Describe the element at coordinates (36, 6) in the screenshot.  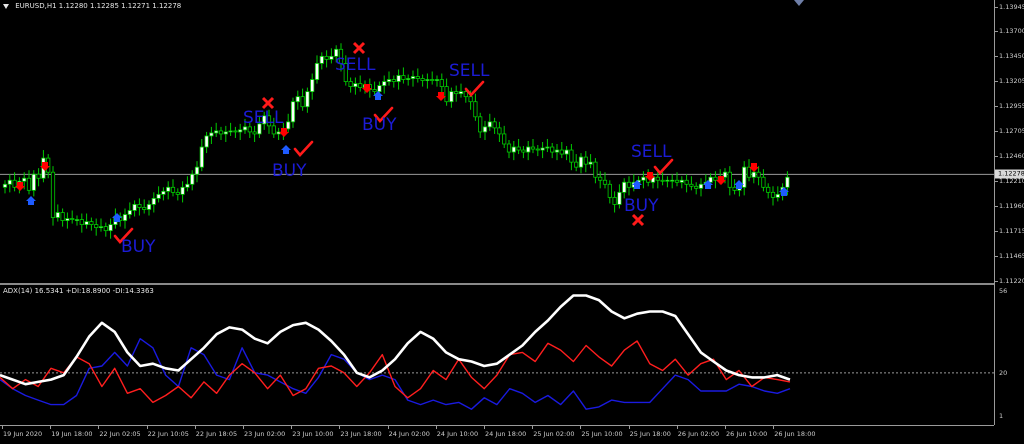
I see `symbol-name: EURUSD,H1` at that location.